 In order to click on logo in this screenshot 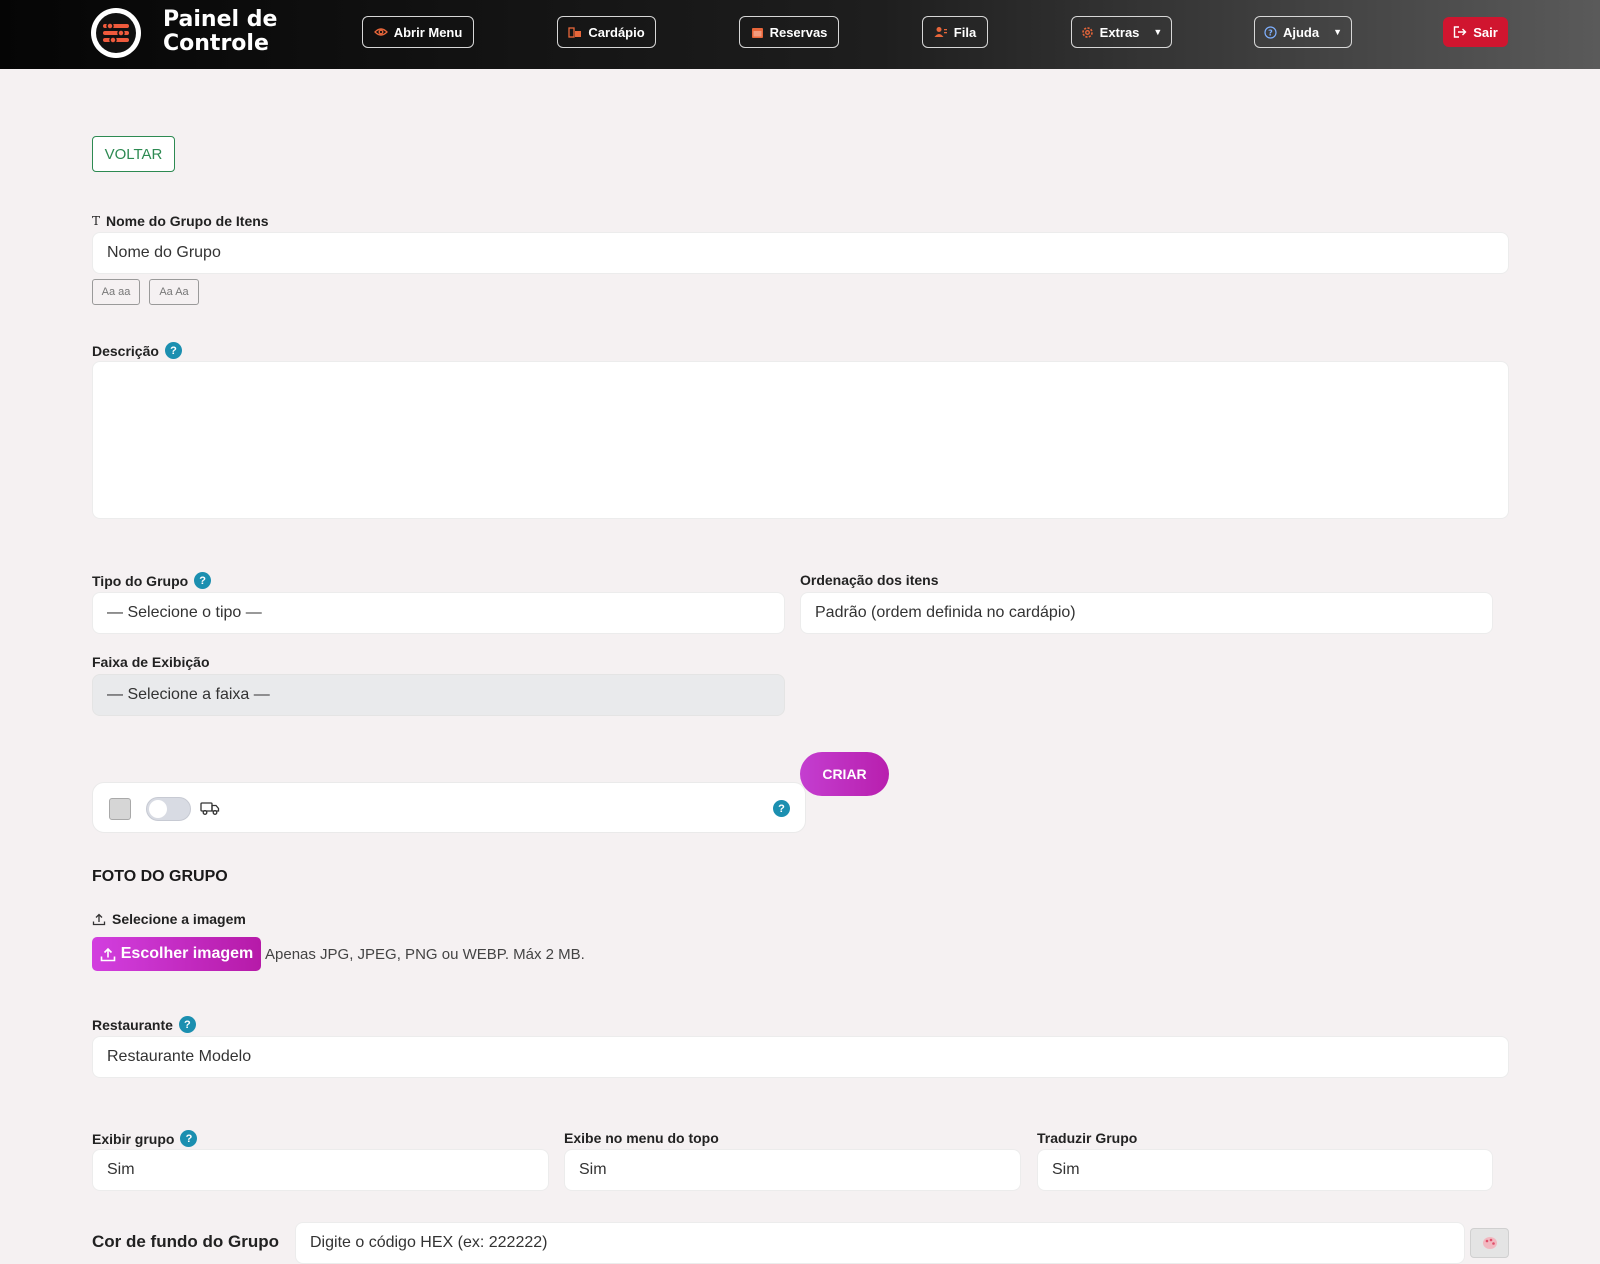, I will do `click(116, 33)`.